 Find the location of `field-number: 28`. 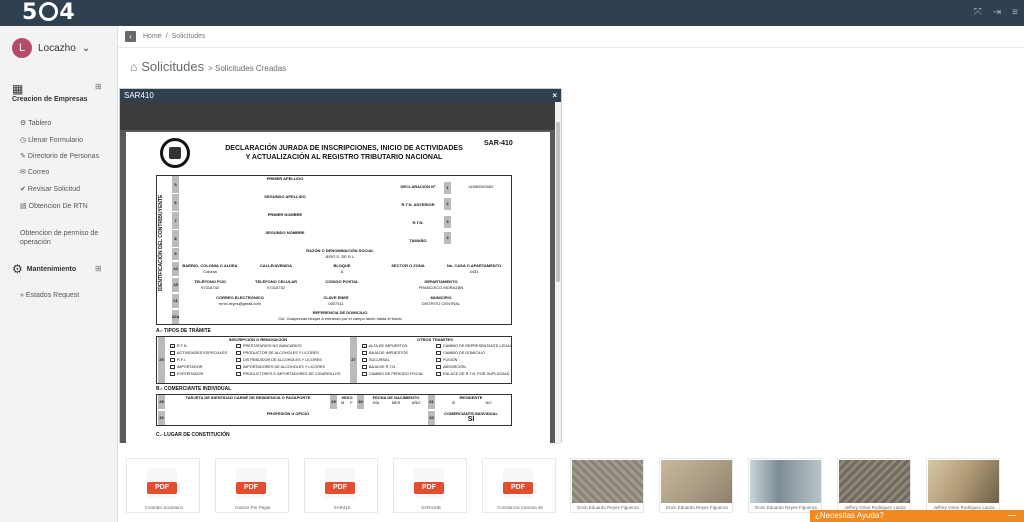

field-number: 28 is located at coordinates (161, 402).